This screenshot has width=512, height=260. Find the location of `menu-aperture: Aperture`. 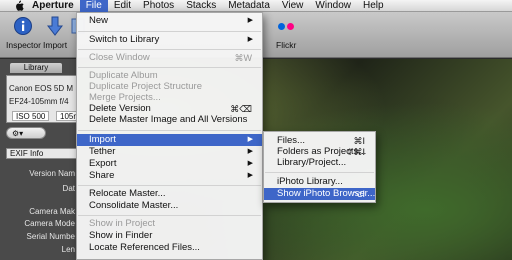

menu-aperture: Aperture is located at coordinates (53, 6).